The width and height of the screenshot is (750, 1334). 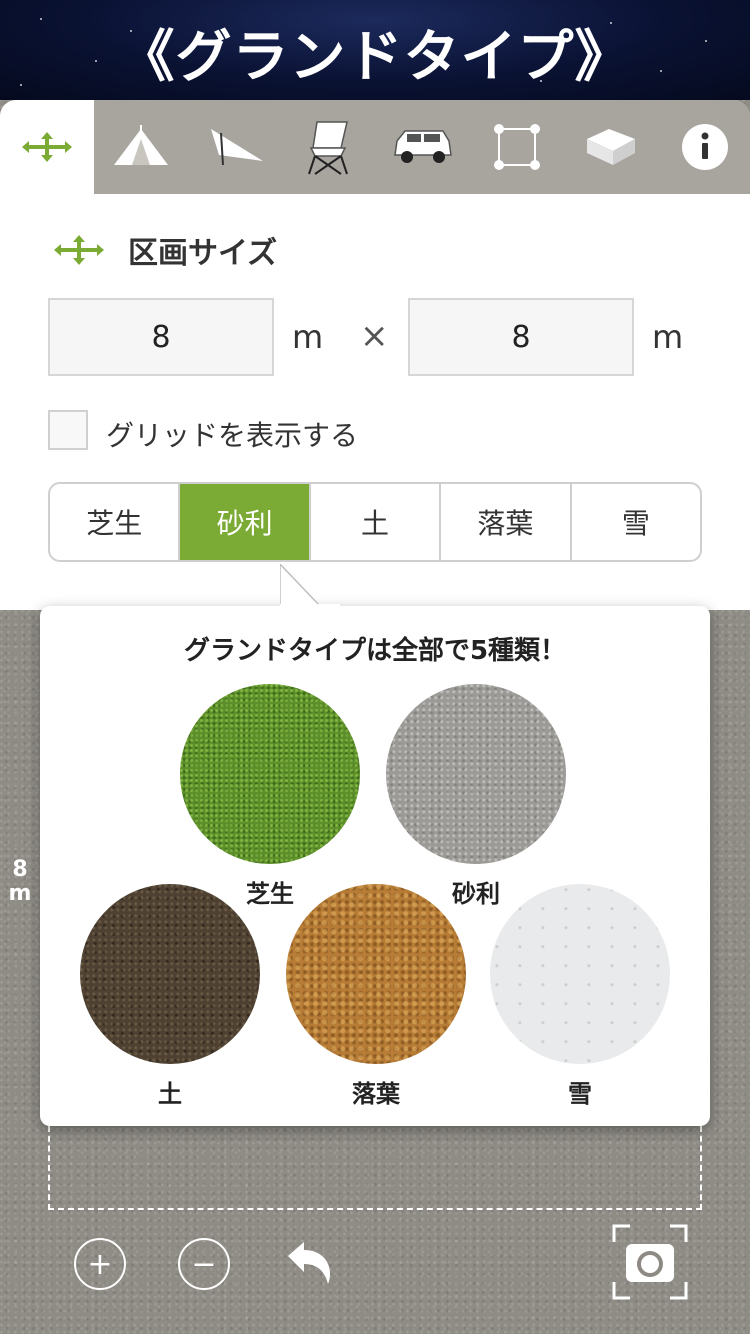 I want to click on width-input: 8, so click(x=161, y=337).